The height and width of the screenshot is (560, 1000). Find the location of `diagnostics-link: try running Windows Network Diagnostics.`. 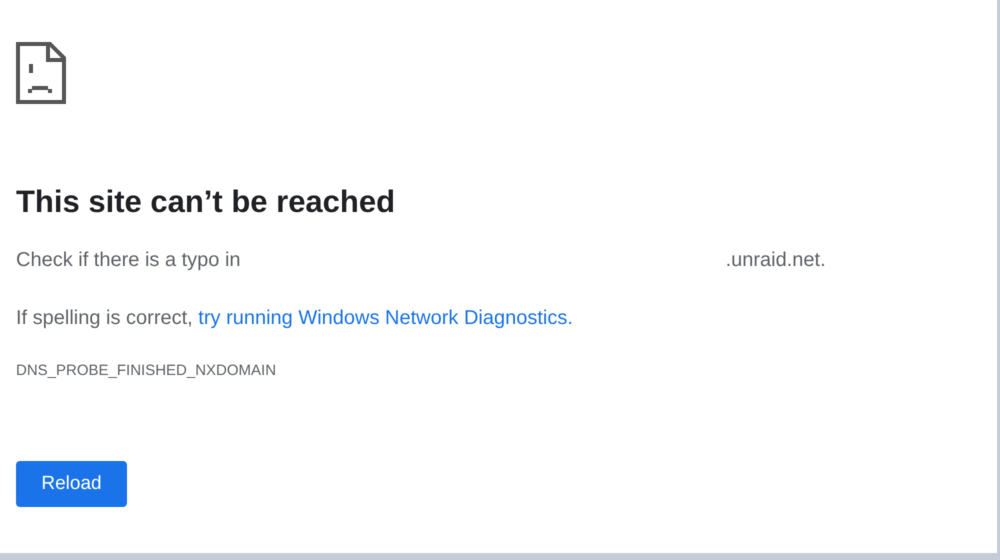

diagnostics-link: try running Windows Network Diagnostics. is located at coordinates (385, 318).